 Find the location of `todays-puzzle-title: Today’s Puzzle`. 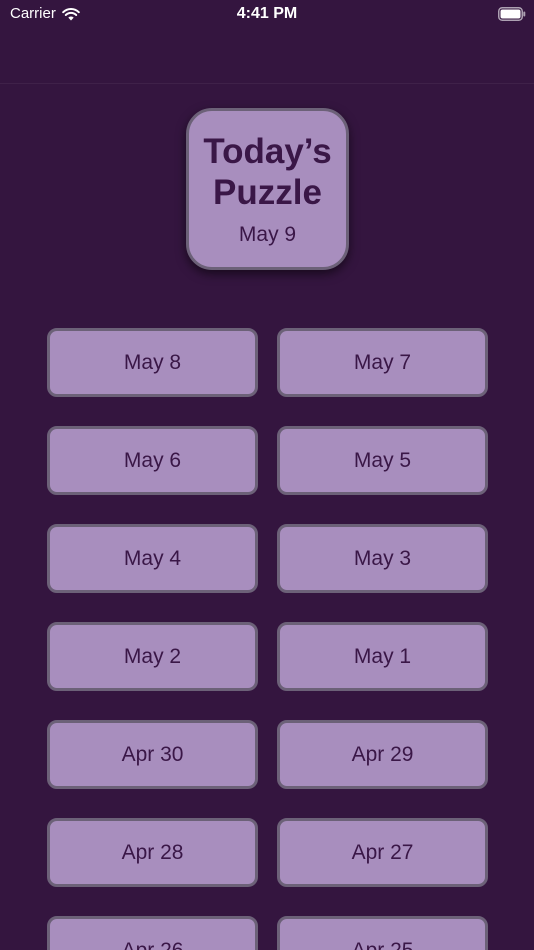

todays-puzzle-title: Today’s Puzzle is located at coordinates (267, 172).